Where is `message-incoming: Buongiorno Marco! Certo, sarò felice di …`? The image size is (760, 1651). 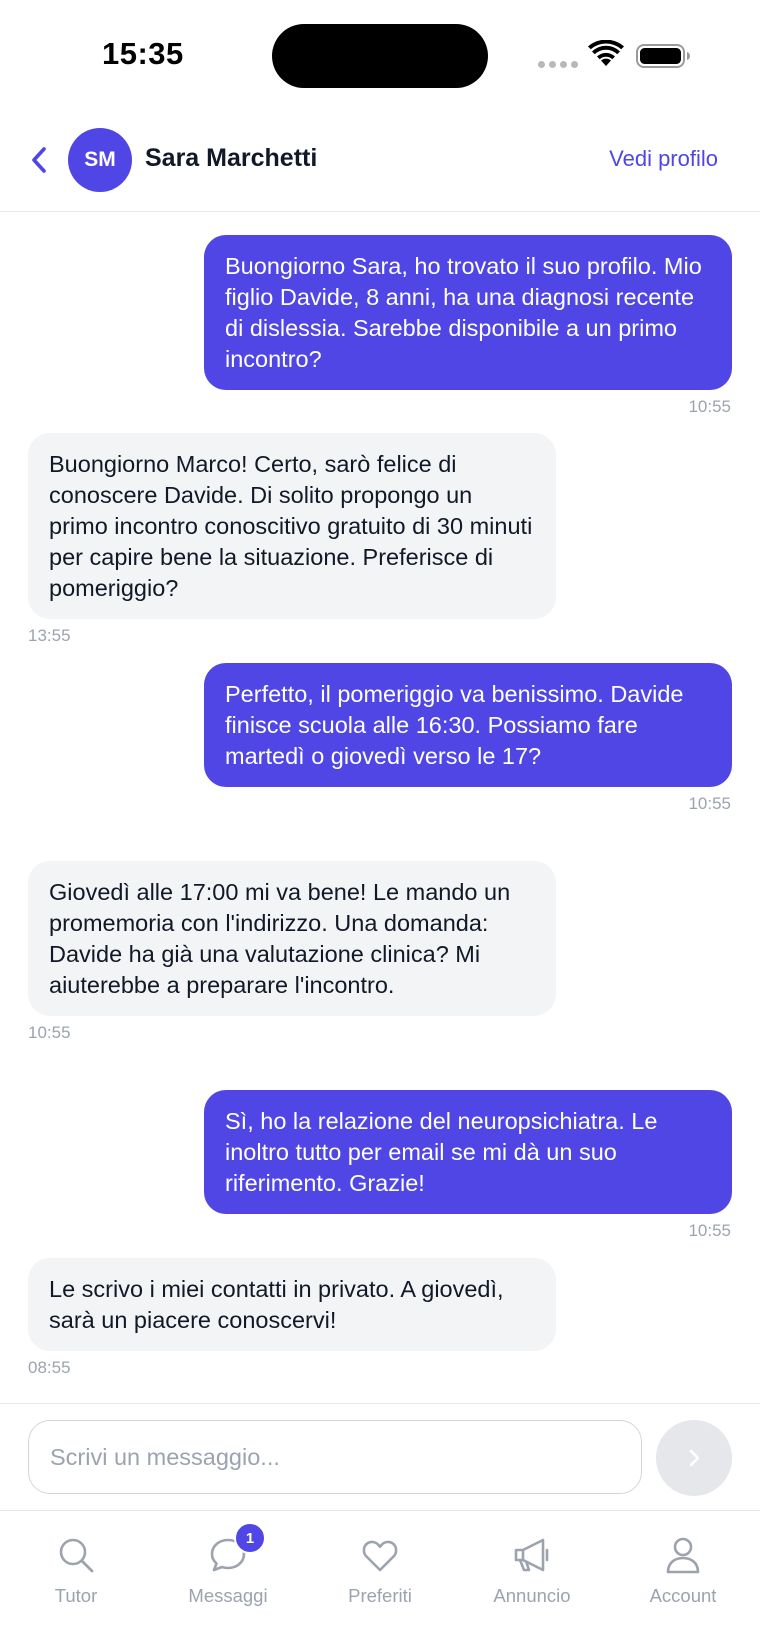 message-incoming: Buongiorno Marco! Certo, sarò felice di … is located at coordinates (292, 539).